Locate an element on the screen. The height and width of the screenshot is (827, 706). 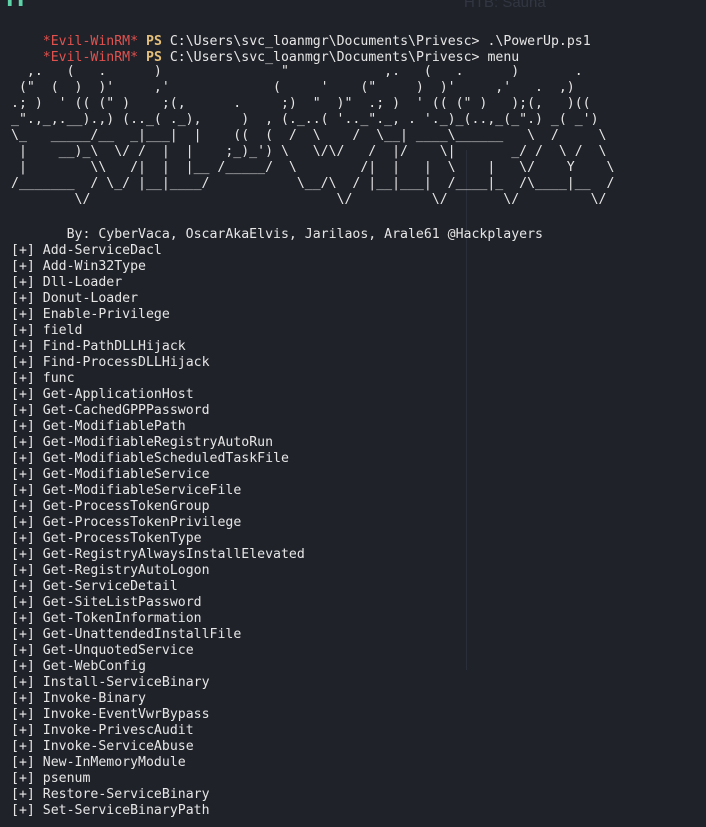
menu-item-label: Invoke-PrivescAudit is located at coordinates (118, 730).